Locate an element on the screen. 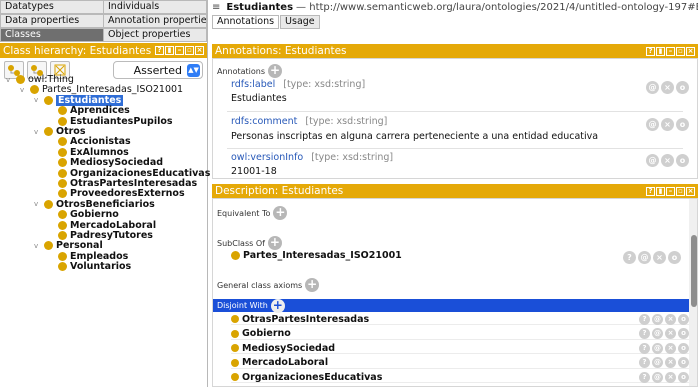 The height and width of the screenshot is (387, 698). annotation-prop-name: owl:versionInfo is located at coordinates (267, 157).